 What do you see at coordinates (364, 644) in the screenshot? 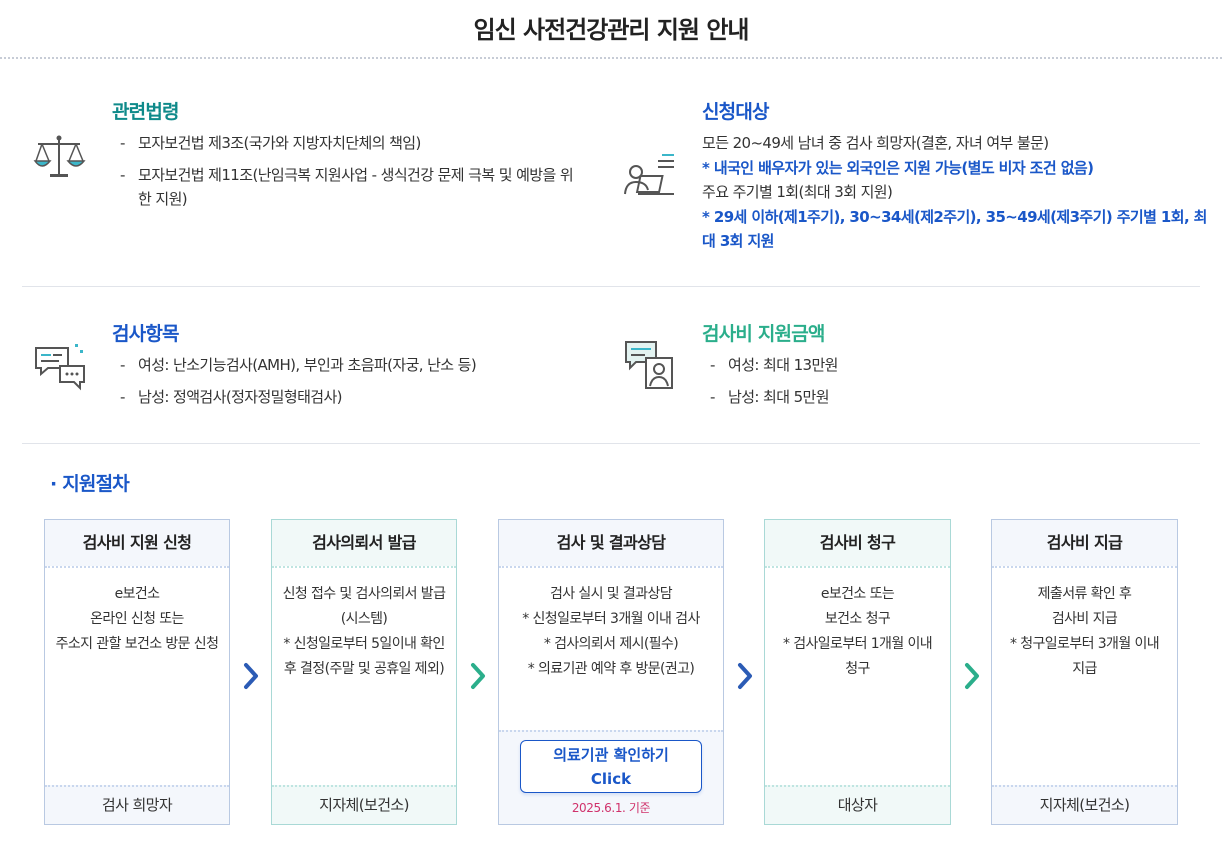
I see `step-line: * 신청일로부터 5일이내 확인` at bounding box center [364, 644].